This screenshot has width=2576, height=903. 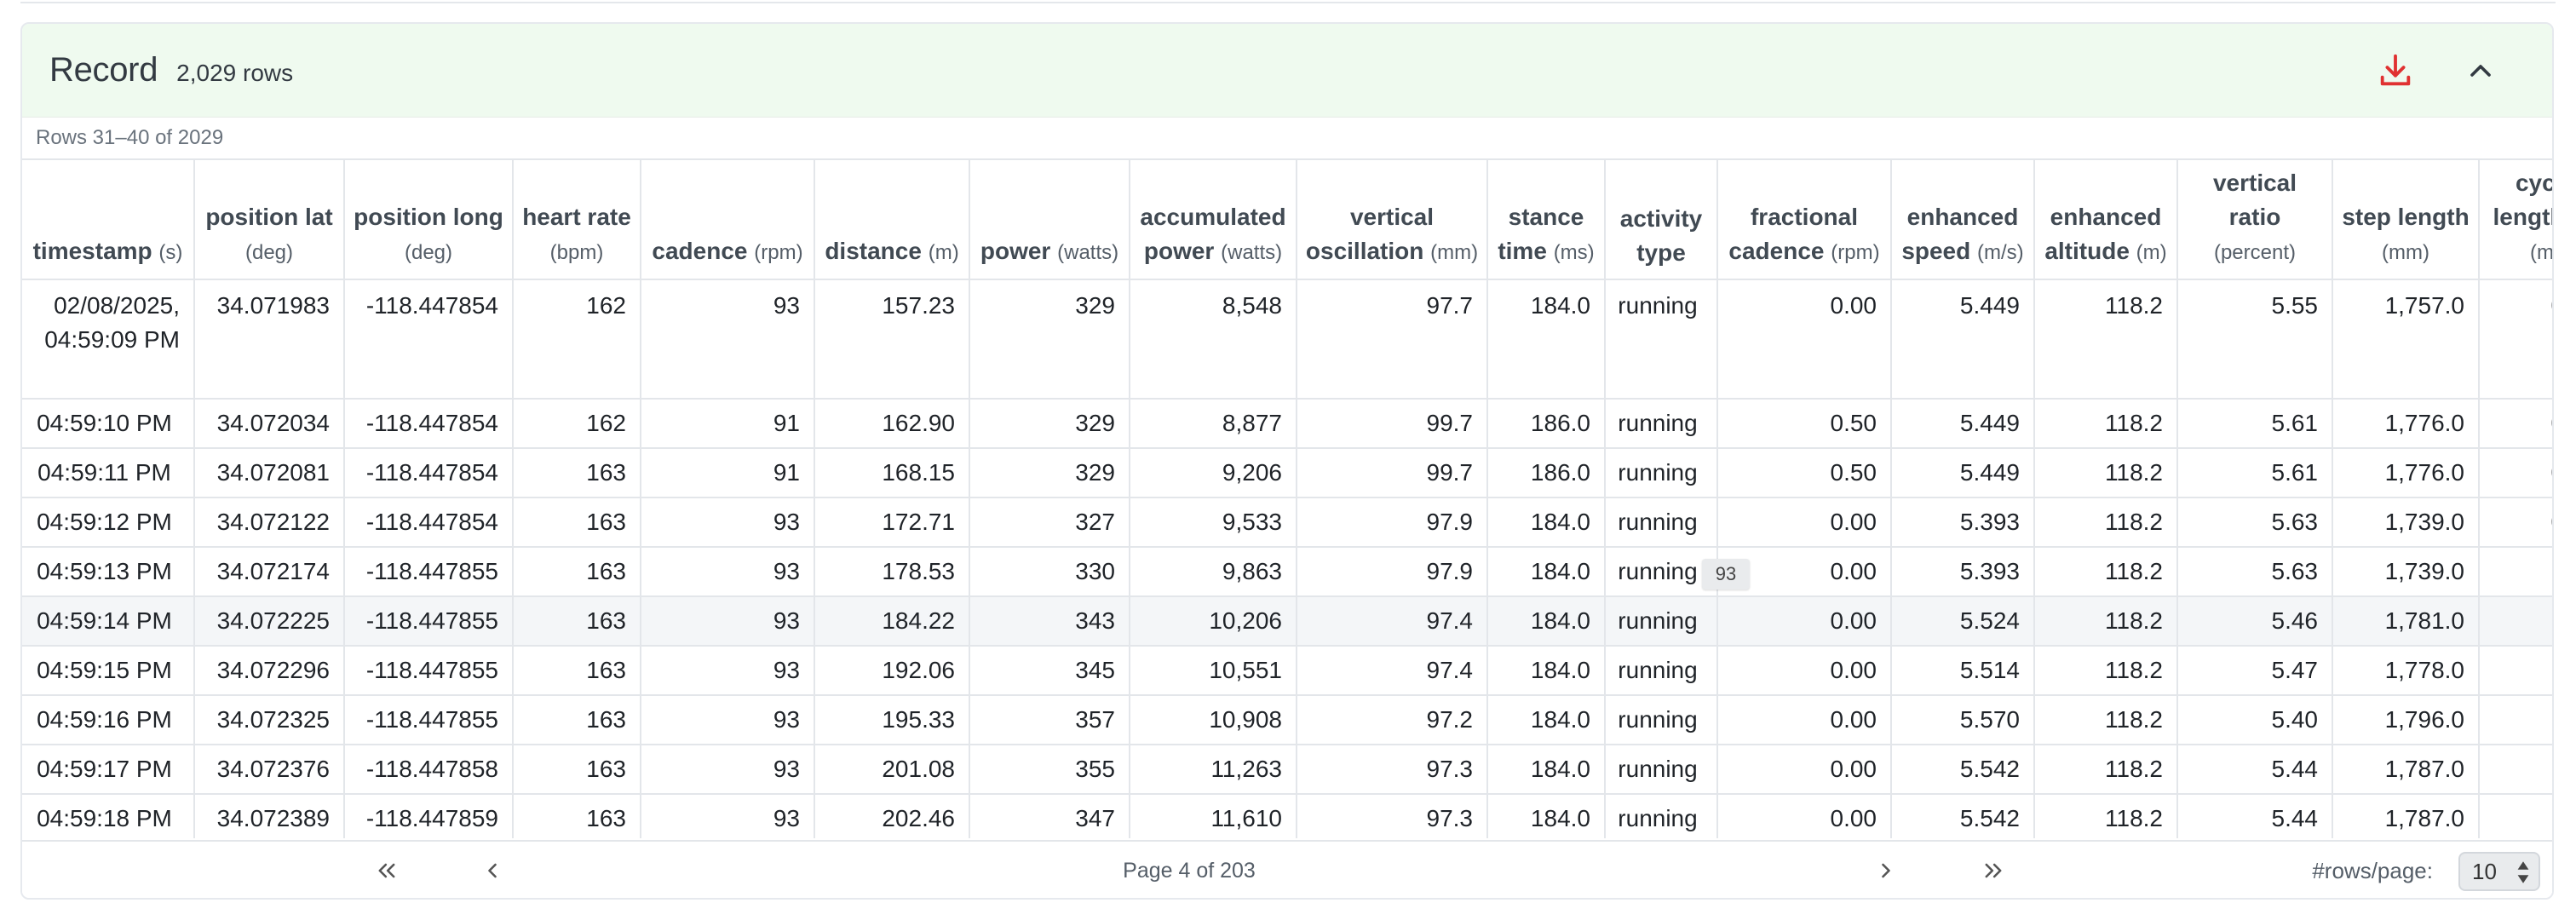 What do you see at coordinates (2106, 220) in the screenshot?
I see `column-header: enhanced altitude (m)` at bounding box center [2106, 220].